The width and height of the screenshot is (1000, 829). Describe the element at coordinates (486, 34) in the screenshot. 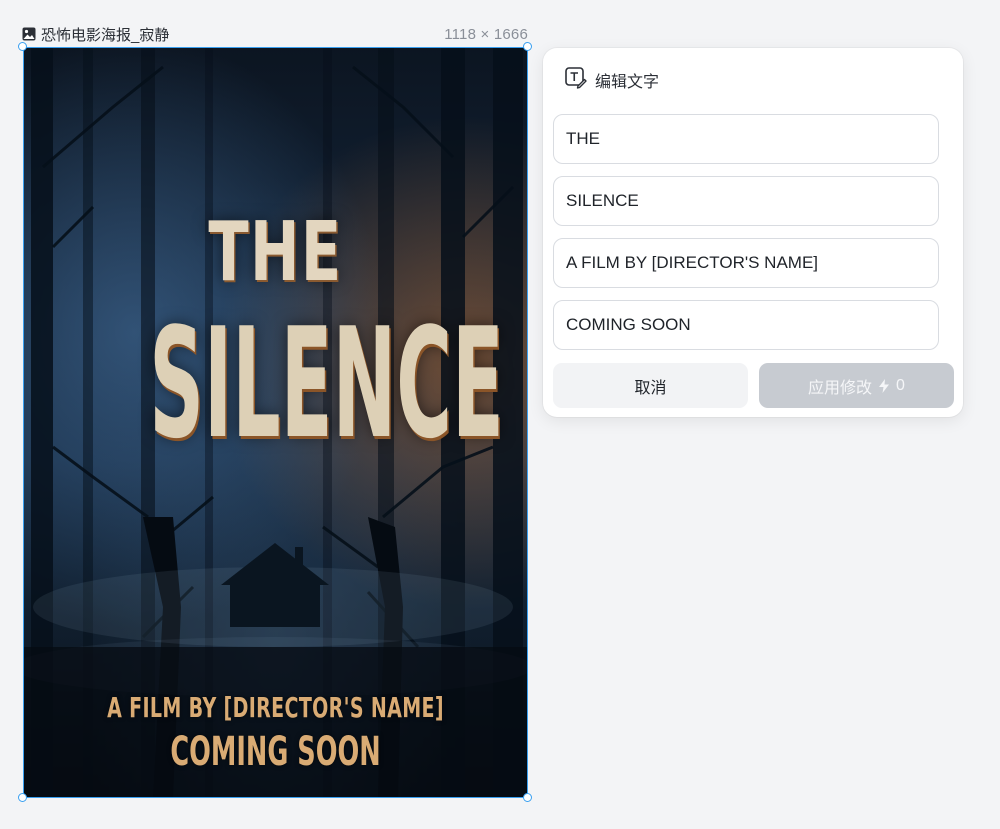

I see `asset-dimensions: 1118 × 1666` at that location.